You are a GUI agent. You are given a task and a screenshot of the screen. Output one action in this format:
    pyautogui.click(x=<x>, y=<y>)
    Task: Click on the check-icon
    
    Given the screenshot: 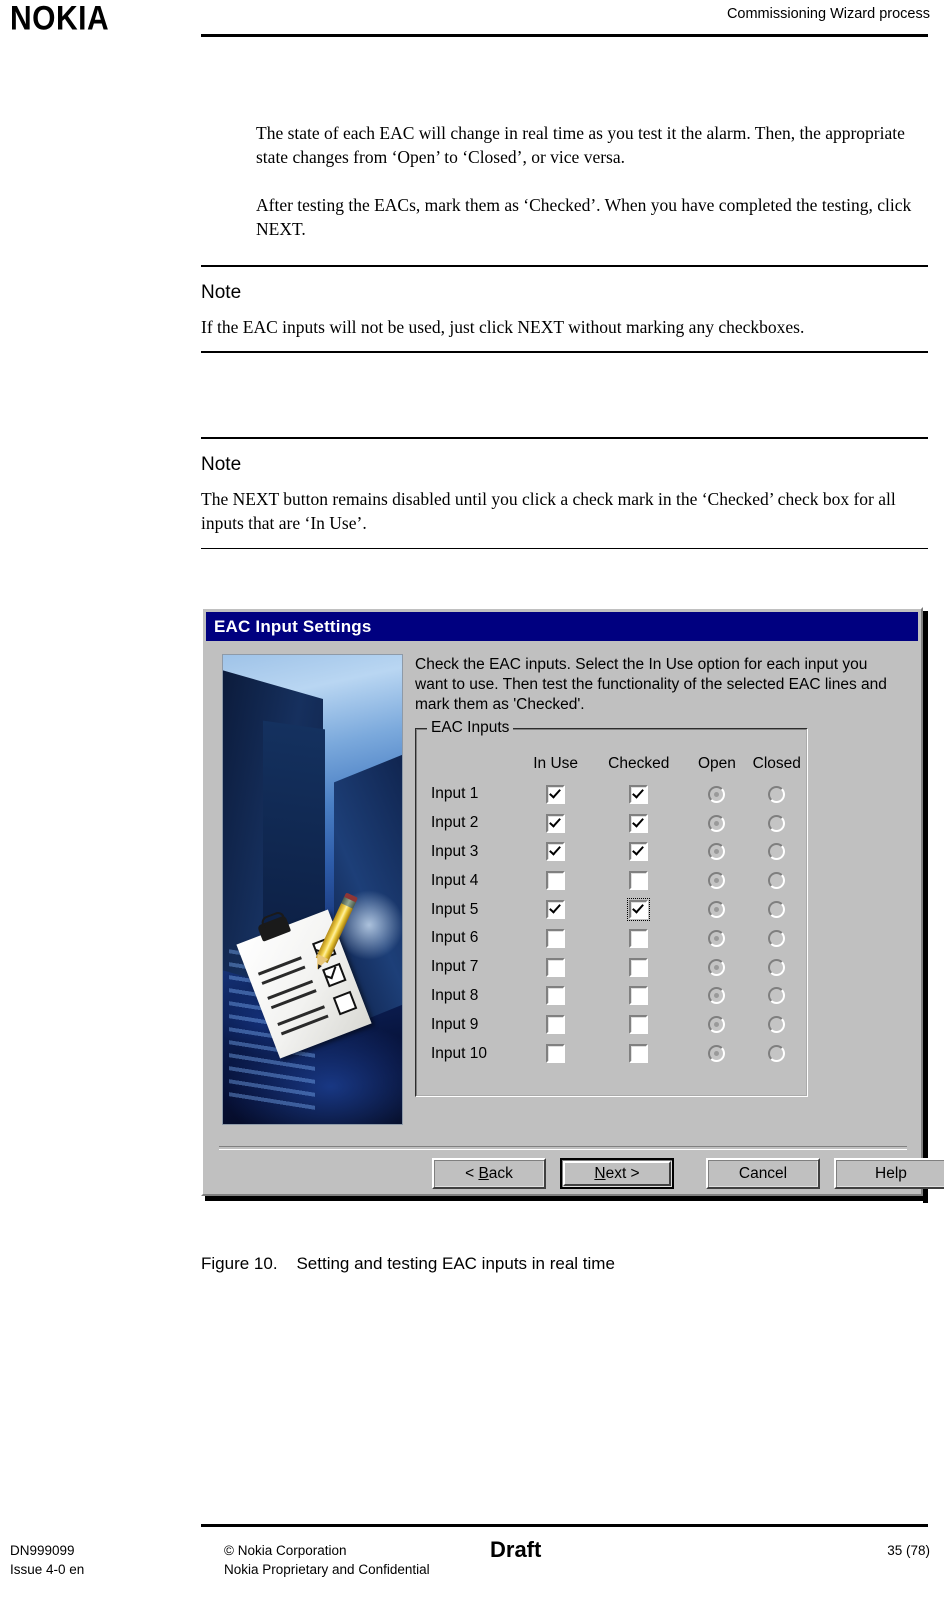 What is the action you would take?
    pyautogui.click(x=331, y=972)
    